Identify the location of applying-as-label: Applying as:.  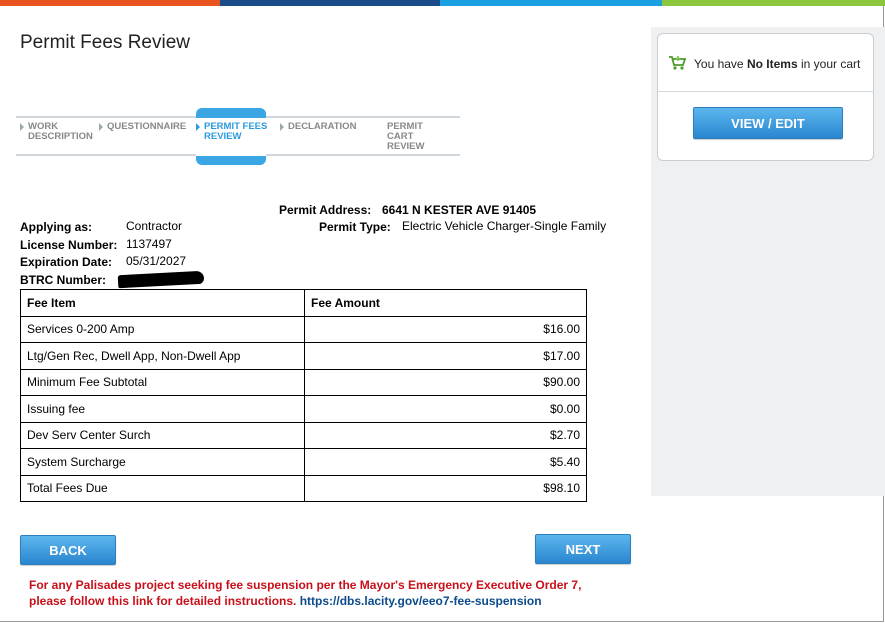
(56, 227).